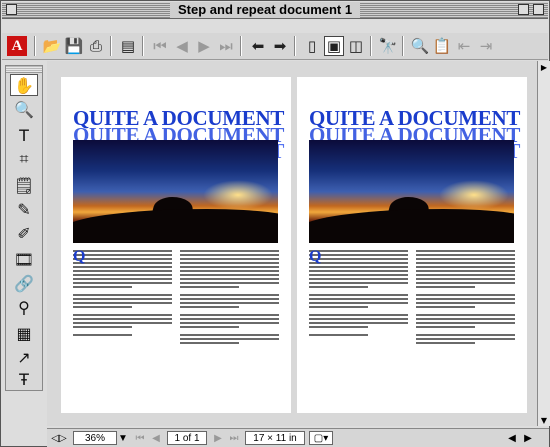 Image resolution: width=550 pixels, height=447 pixels. I want to click on pencil-tool-icon: ✎, so click(24, 209).